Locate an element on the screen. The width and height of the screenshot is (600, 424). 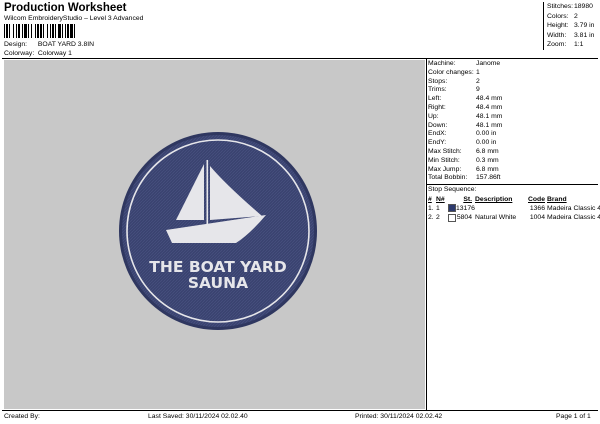
info-row: EndX: 0.00 in is located at coordinates (462, 134).